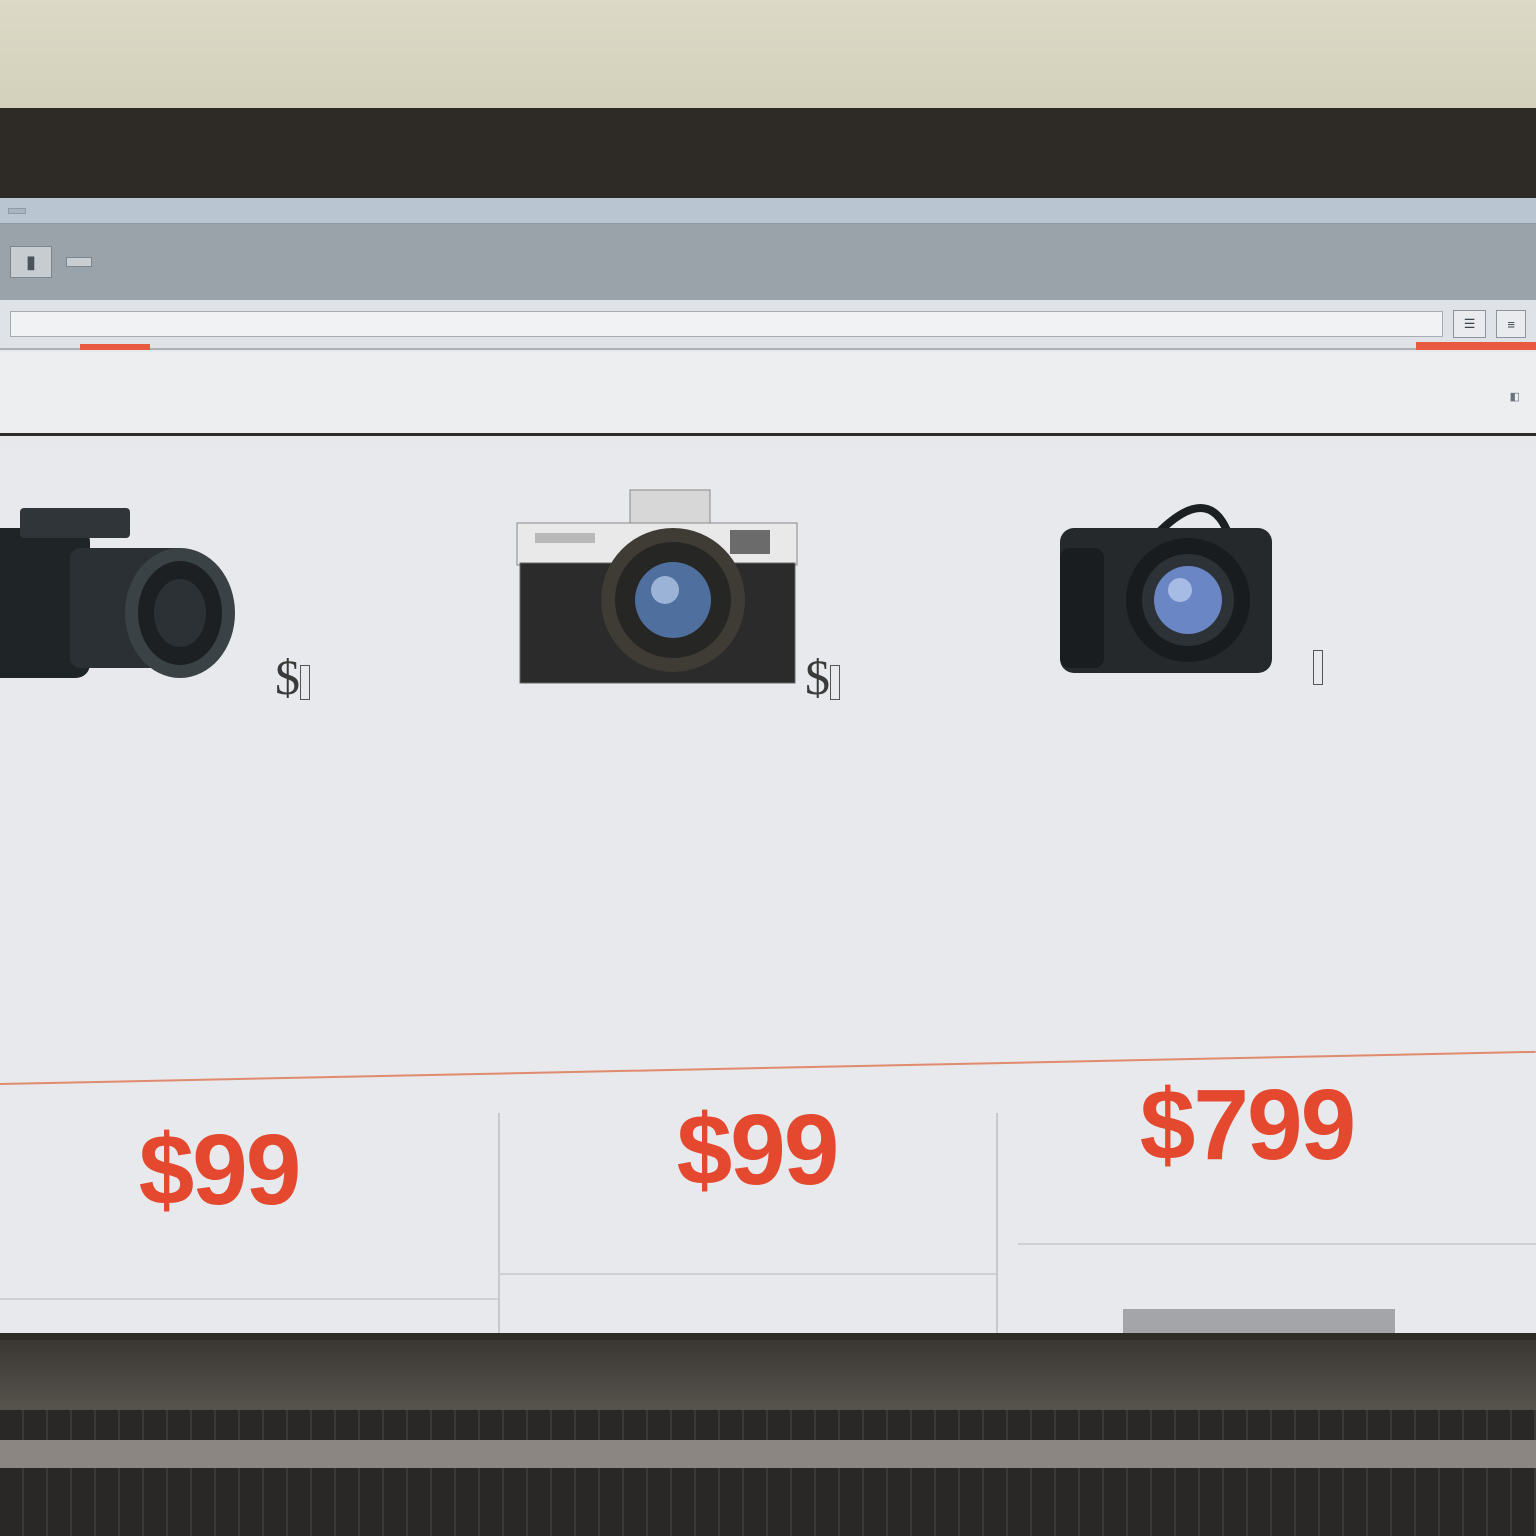 The height and width of the screenshot is (1536, 1536). Describe the element at coordinates (768, 211) in the screenshot. I see `tab-bar` at that location.